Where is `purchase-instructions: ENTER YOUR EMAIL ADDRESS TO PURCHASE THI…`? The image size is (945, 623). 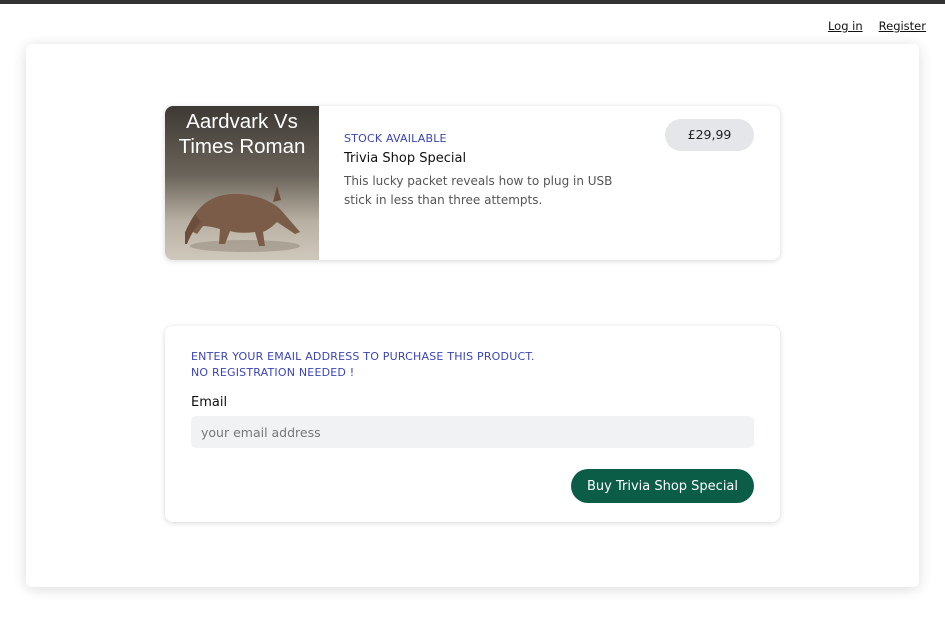
purchase-instructions: ENTER YOUR EMAIL ADDRESS TO PURCHASE THI… is located at coordinates (363, 365).